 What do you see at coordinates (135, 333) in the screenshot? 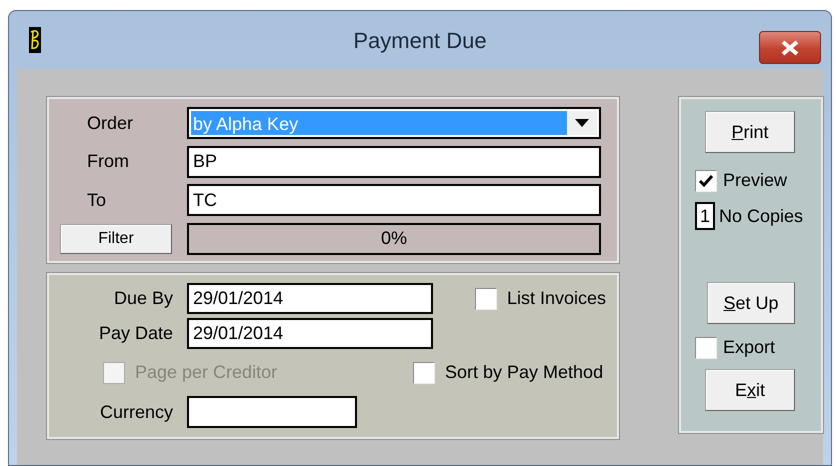
I see `field-label: Pay Date` at bounding box center [135, 333].